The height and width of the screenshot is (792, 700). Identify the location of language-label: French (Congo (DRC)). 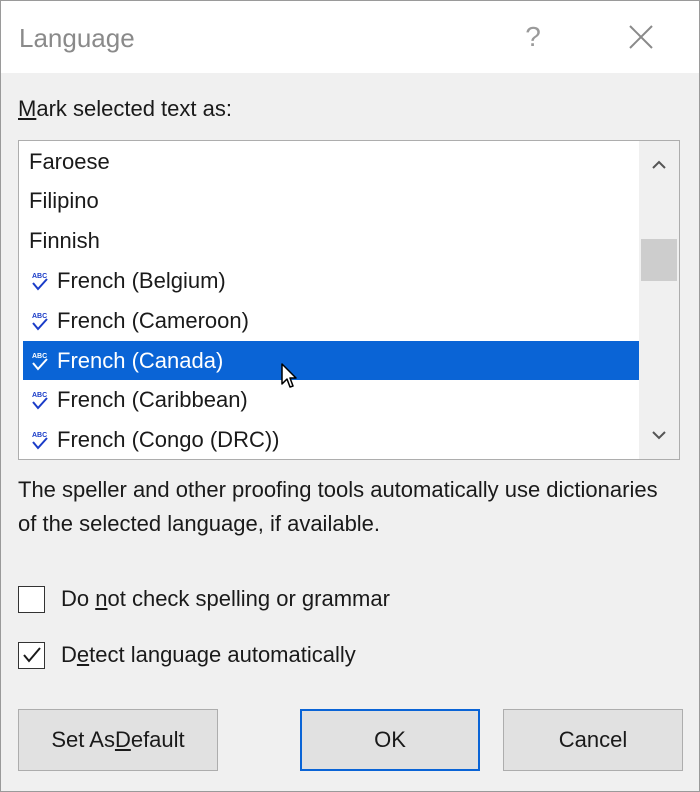
(168, 440).